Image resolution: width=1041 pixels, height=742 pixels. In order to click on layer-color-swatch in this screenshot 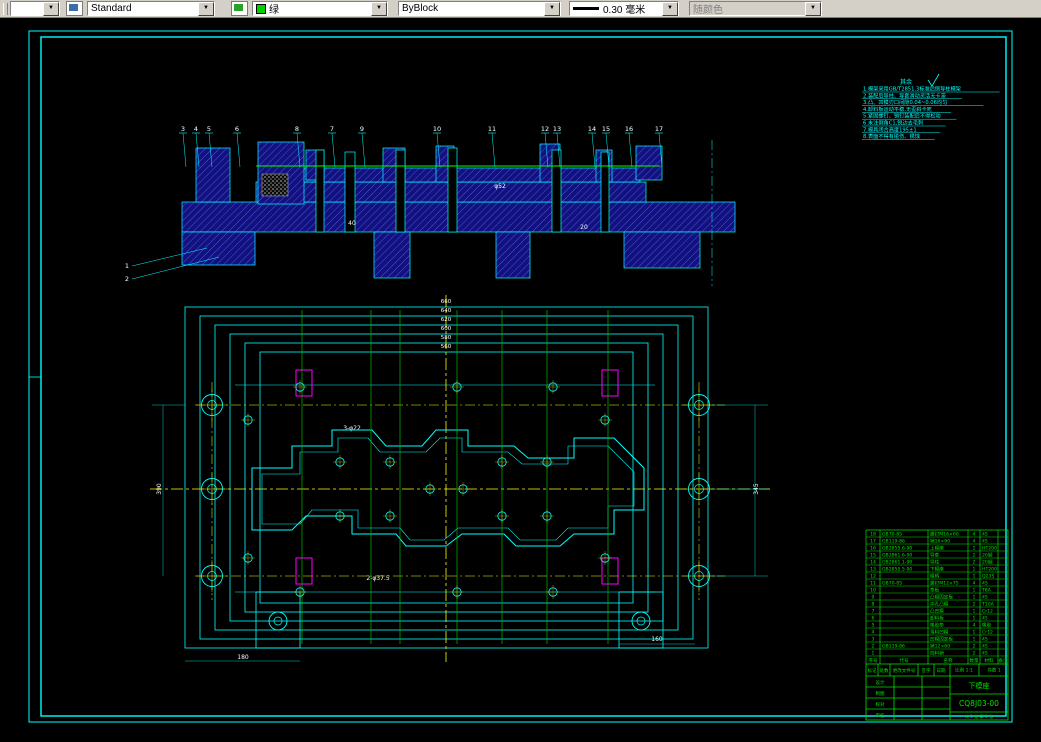, I will do `click(261, 8)`.